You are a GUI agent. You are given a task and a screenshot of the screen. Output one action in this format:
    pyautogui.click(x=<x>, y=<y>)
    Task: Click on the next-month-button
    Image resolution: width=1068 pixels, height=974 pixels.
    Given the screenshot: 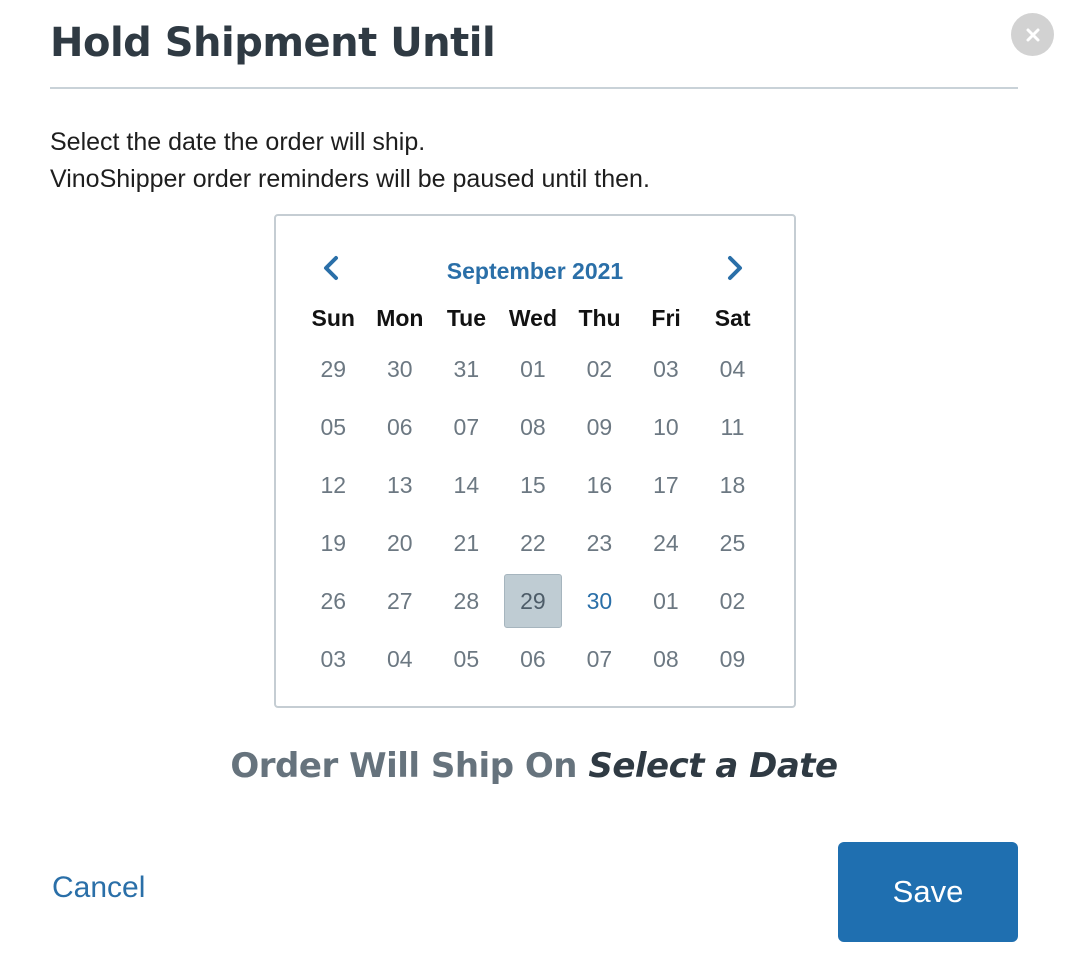 What is the action you would take?
    pyautogui.click(x=735, y=270)
    